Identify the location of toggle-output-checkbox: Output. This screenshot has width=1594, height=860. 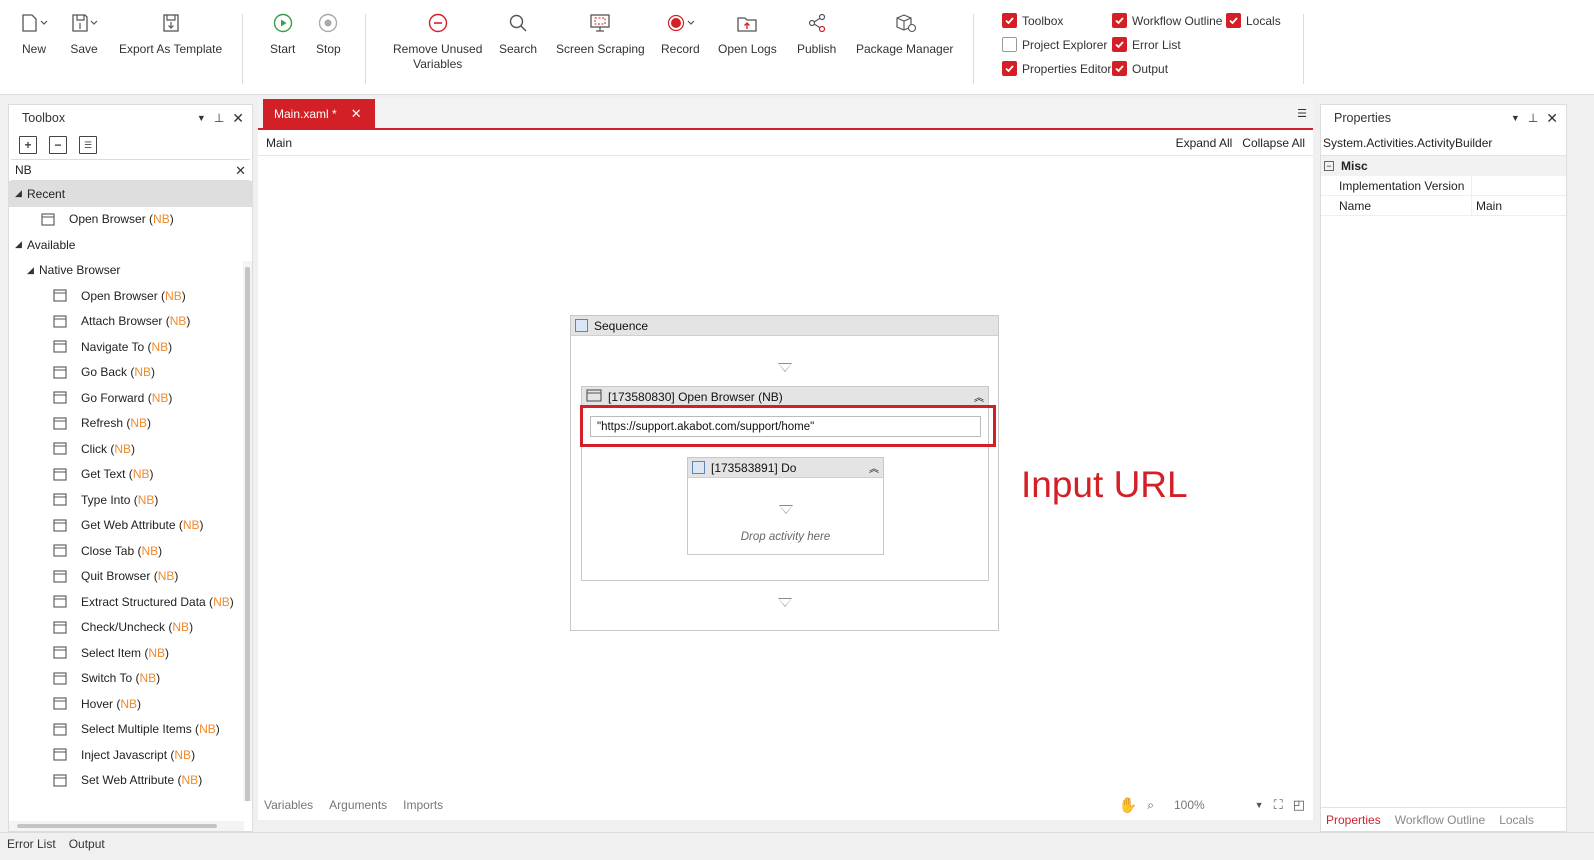
(1140, 68).